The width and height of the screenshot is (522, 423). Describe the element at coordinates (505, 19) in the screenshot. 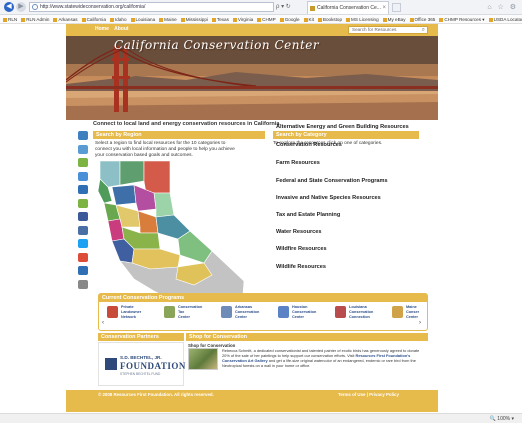

I see `favorite-link: USDA Locator` at that location.